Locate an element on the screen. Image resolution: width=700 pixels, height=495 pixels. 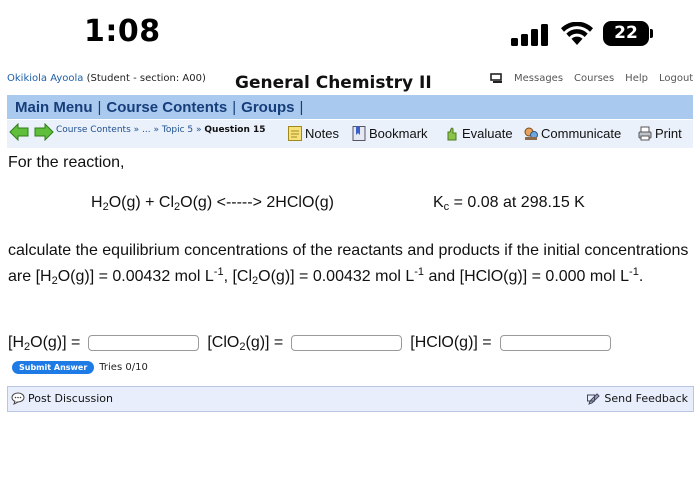
feedback-icon is located at coordinates (594, 399).